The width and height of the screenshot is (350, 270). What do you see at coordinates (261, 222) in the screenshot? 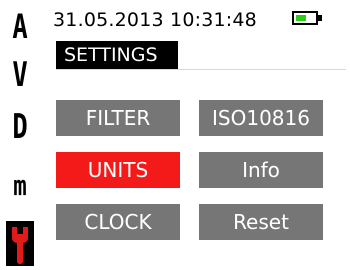
I see `reset-button: Reset` at bounding box center [261, 222].